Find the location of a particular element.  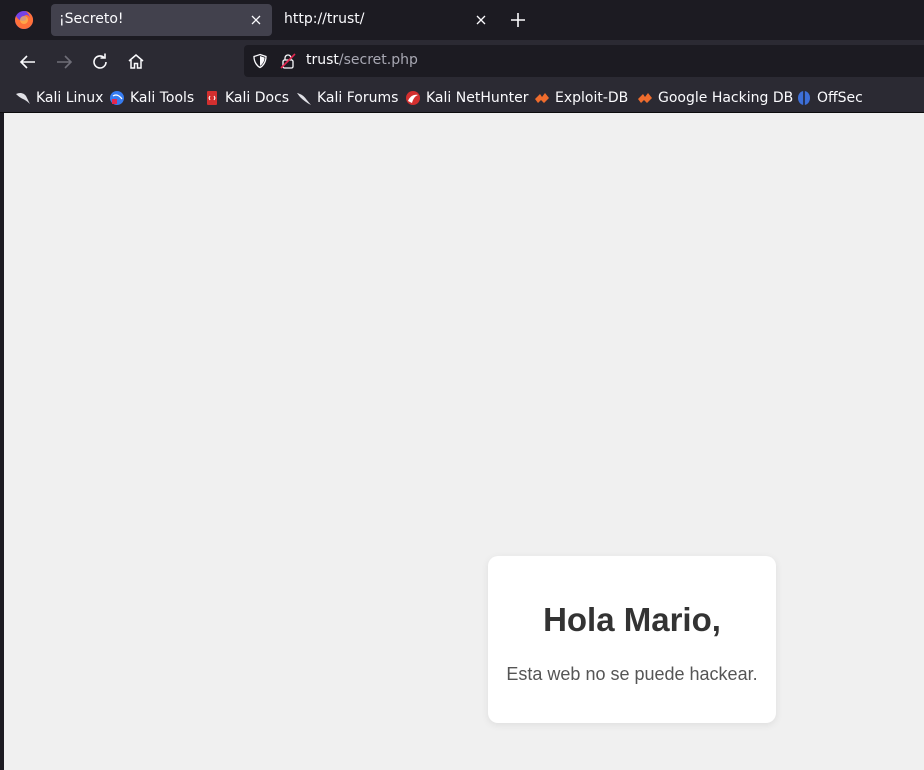

bookmark-kali-forums: Kali Forums is located at coordinates (347, 98).